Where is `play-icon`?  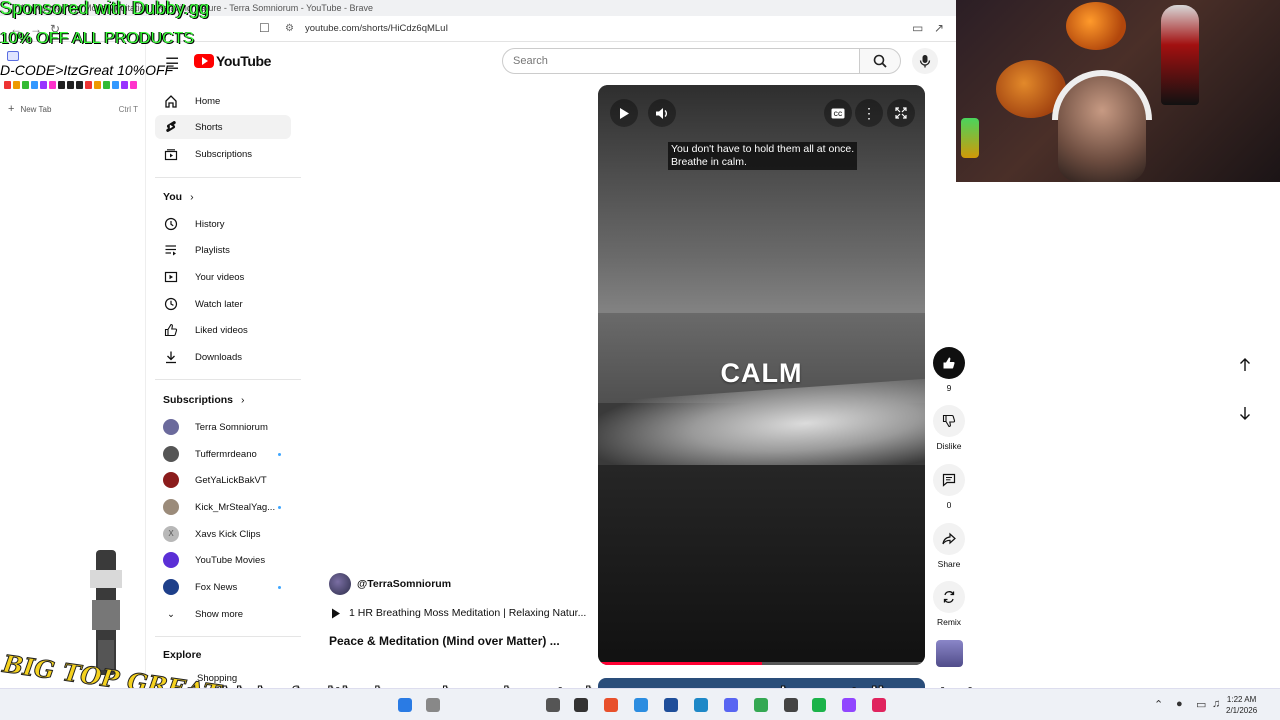 play-icon is located at coordinates (336, 613).